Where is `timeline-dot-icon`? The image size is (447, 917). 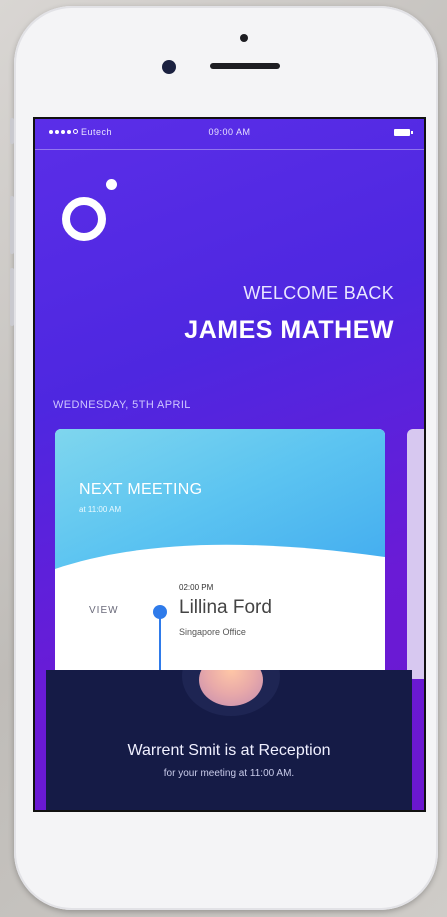
timeline-dot-icon is located at coordinates (160, 612).